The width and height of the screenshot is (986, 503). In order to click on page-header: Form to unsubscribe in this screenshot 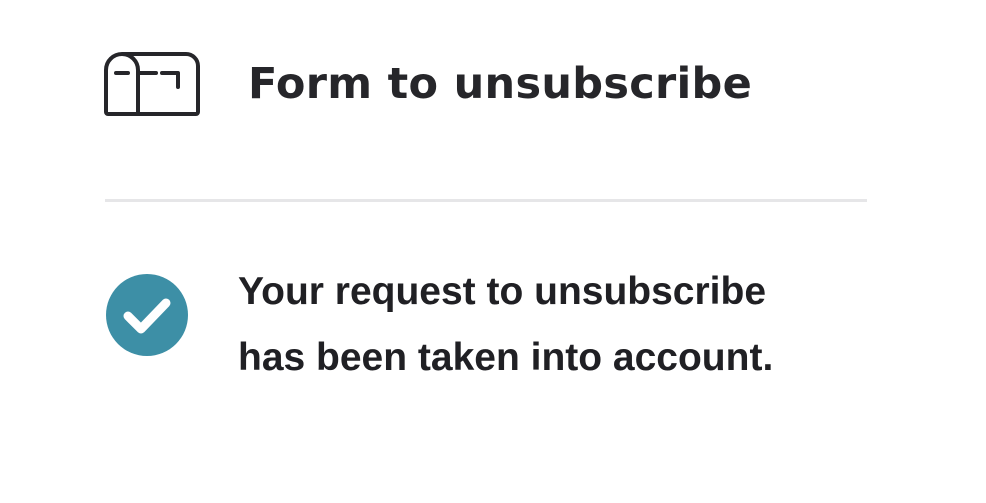, I will do `click(428, 84)`.